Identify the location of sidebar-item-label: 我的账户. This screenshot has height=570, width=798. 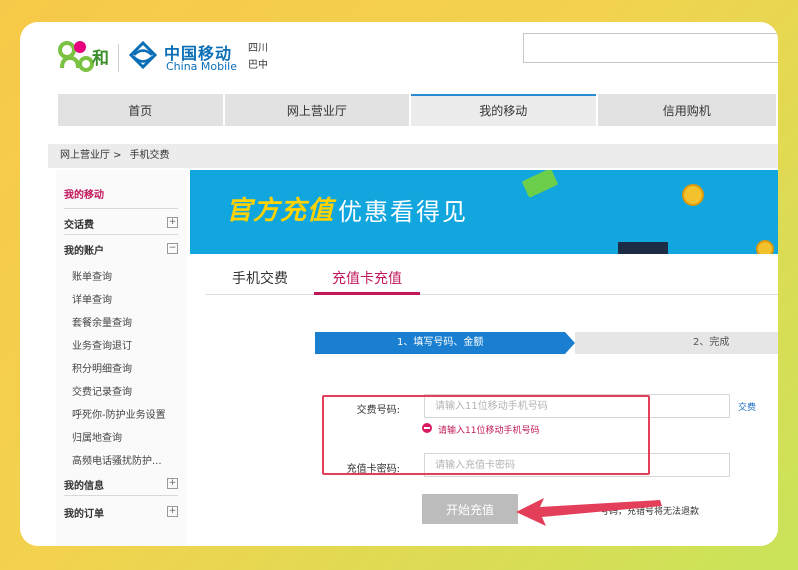
(84, 251).